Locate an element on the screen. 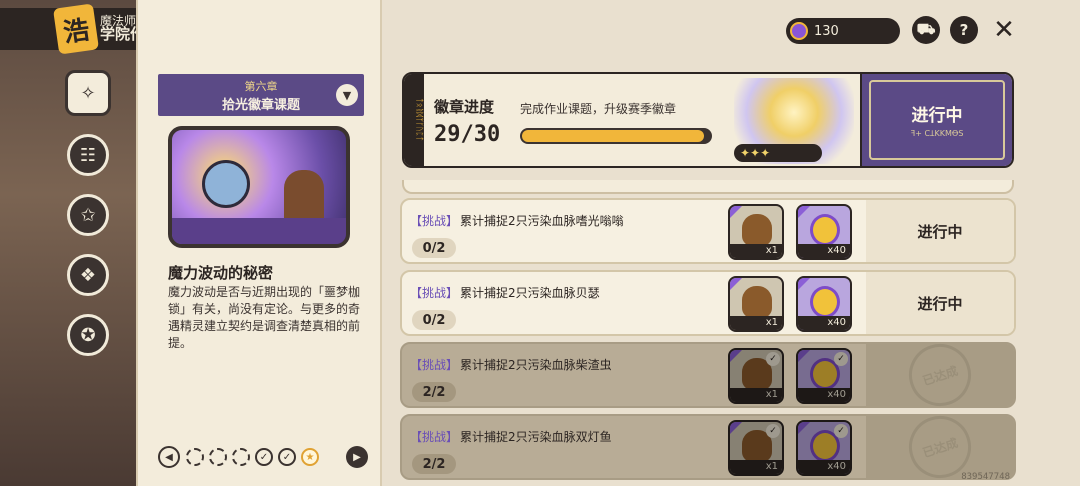 The height and width of the screenshot is (486, 1080). task-description: 累计捕捉2只污染血脉双灯鱼 is located at coordinates (536, 437).